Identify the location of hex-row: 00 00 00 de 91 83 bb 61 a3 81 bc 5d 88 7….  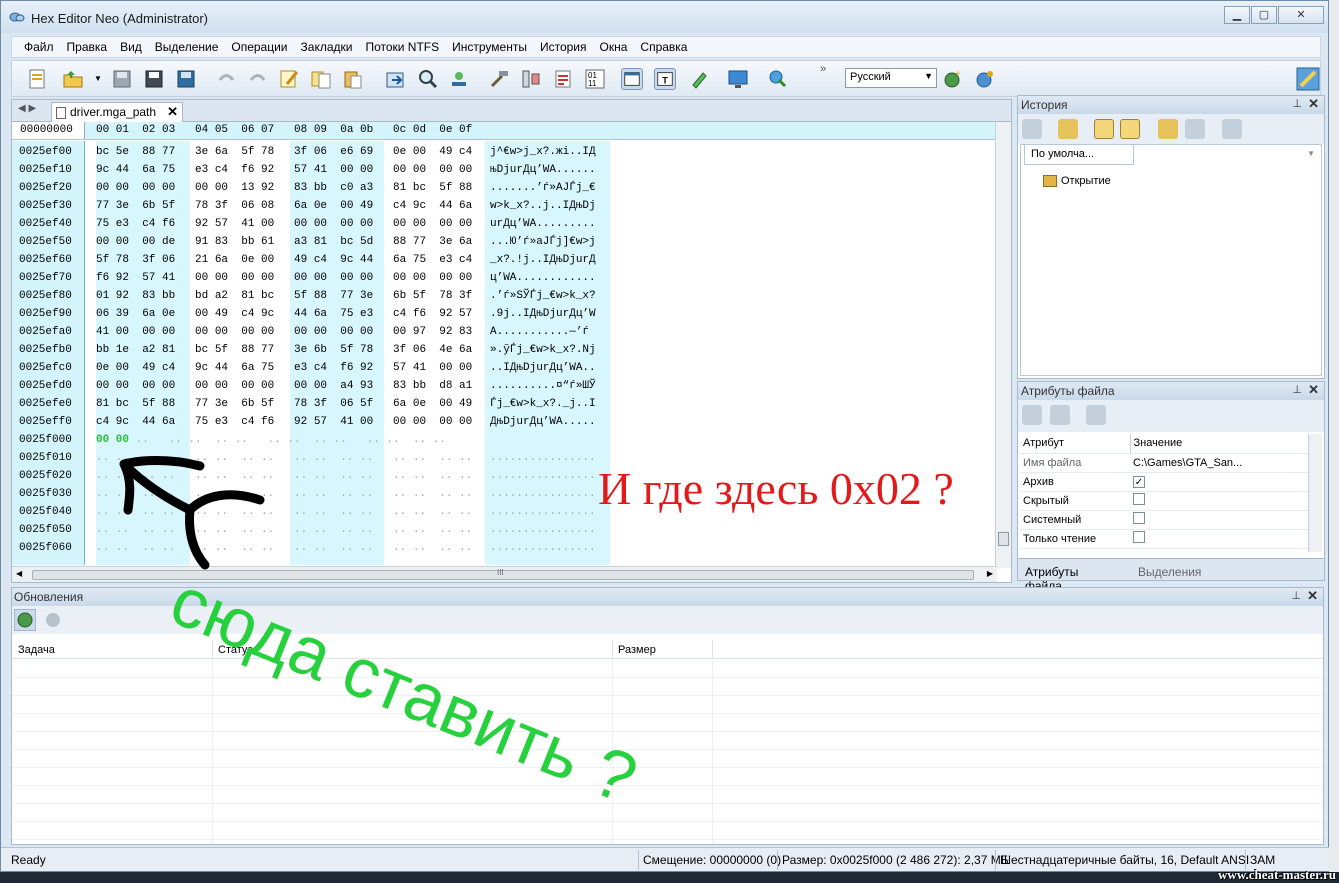
(288, 242).